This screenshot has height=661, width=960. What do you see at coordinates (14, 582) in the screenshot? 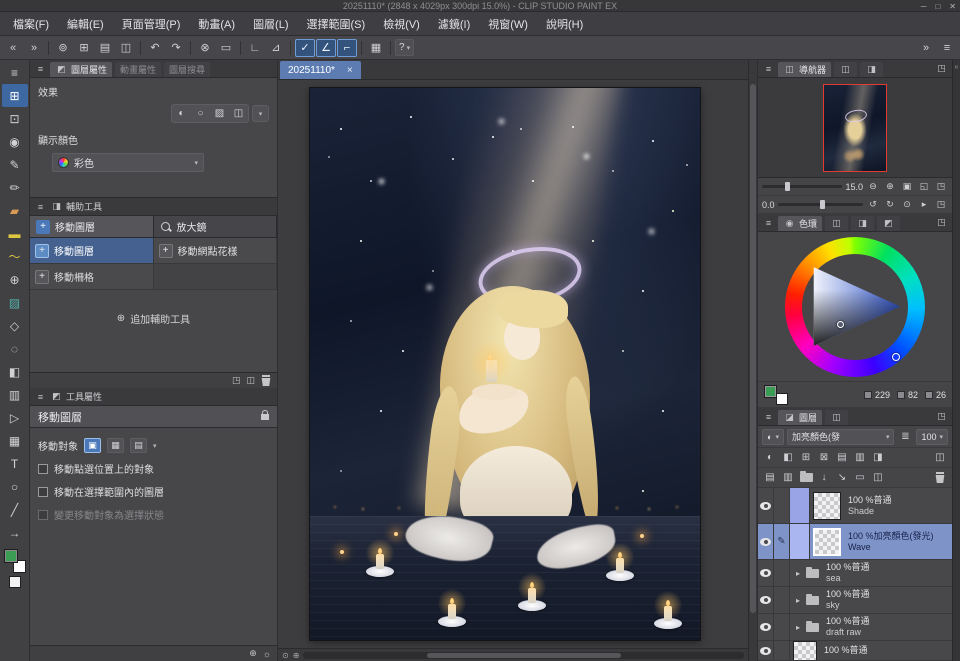
I see `transparent-color-swatch` at bounding box center [14, 582].